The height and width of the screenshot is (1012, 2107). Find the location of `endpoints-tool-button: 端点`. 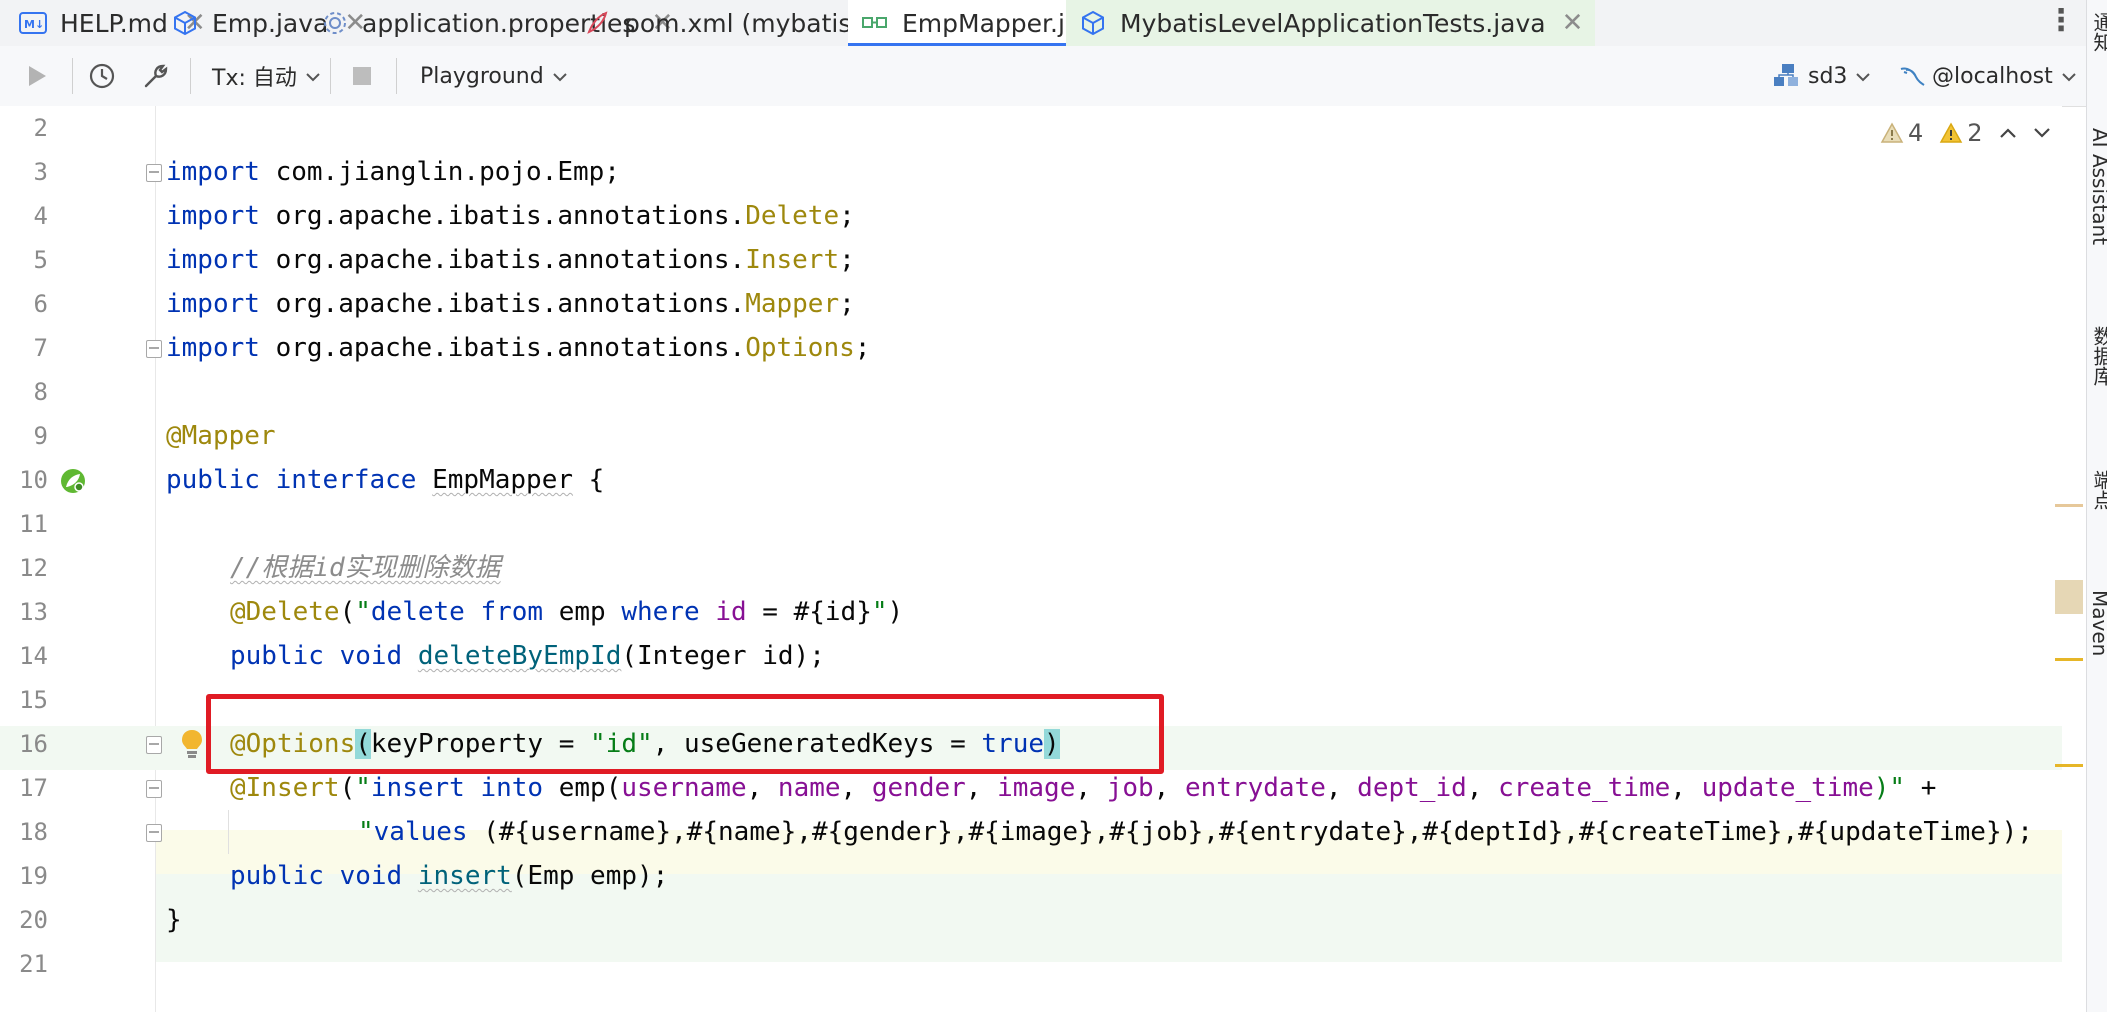

endpoints-tool-button: 端点 is located at coordinates (2097, 490).